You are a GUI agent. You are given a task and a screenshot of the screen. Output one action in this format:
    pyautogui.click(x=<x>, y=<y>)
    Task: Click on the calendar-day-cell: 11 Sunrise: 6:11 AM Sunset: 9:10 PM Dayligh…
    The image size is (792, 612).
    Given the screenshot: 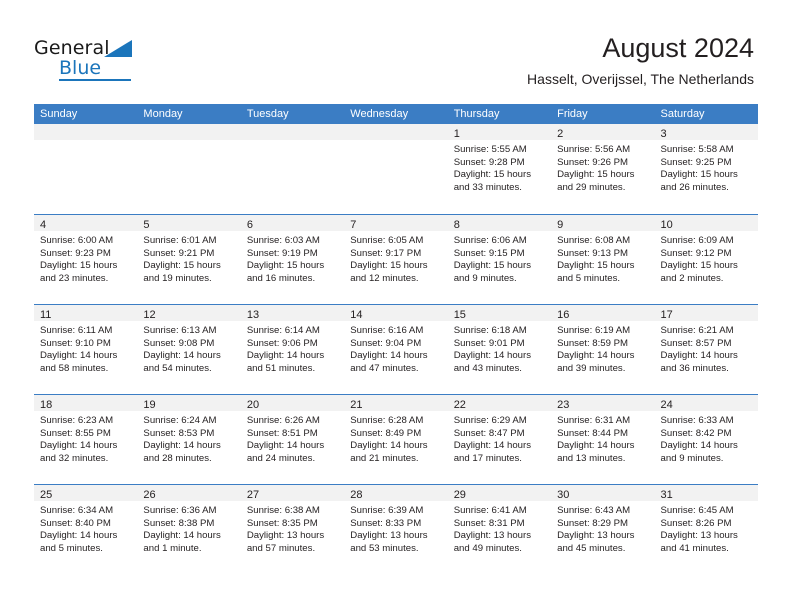 What is the action you would take?
    pyautogui.click(x=86, y=349)
    